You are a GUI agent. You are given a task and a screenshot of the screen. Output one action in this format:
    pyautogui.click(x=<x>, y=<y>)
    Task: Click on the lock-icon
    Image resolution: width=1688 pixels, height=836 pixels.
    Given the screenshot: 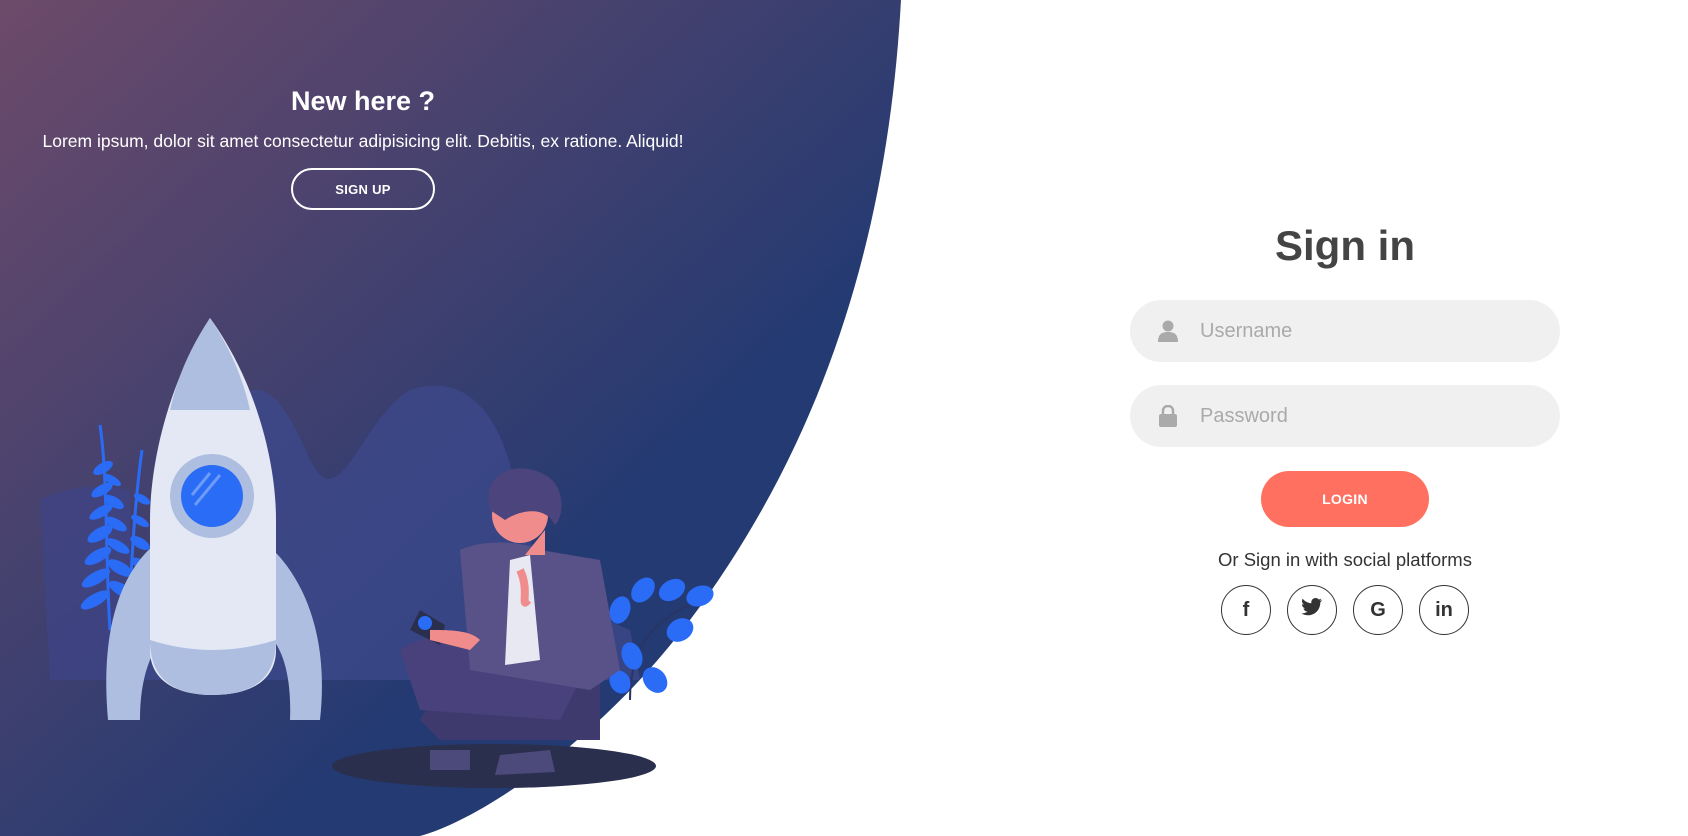 What is the action you would take?
    pyautogui.click(x=1168, y=416)
    